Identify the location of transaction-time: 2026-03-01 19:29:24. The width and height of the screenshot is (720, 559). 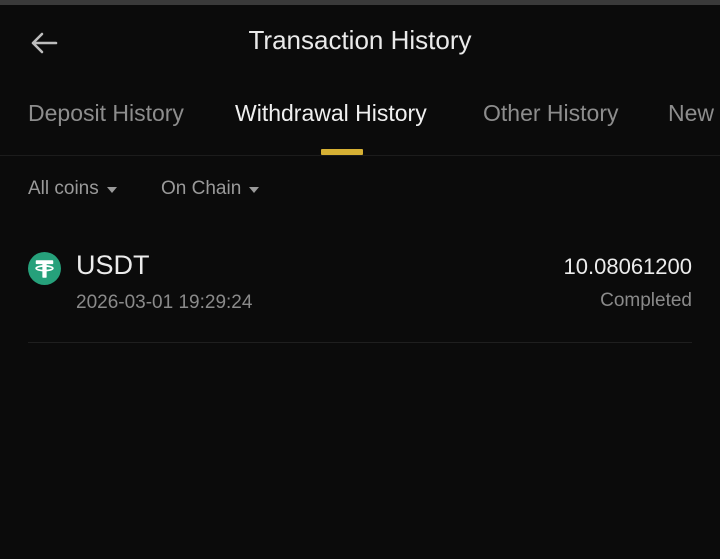
(164, 302).